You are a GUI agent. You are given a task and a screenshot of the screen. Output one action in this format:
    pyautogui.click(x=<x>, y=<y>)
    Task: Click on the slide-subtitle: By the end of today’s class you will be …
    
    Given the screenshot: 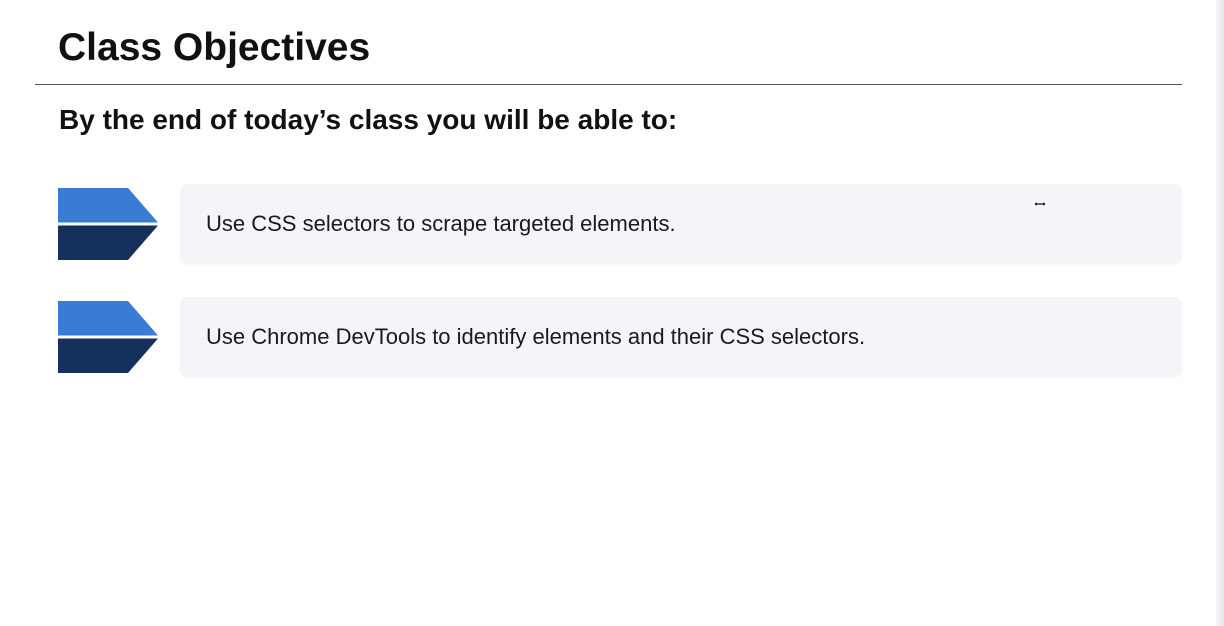 What is the action you would take?
    pyautogui.click(x=368, y=119)
    